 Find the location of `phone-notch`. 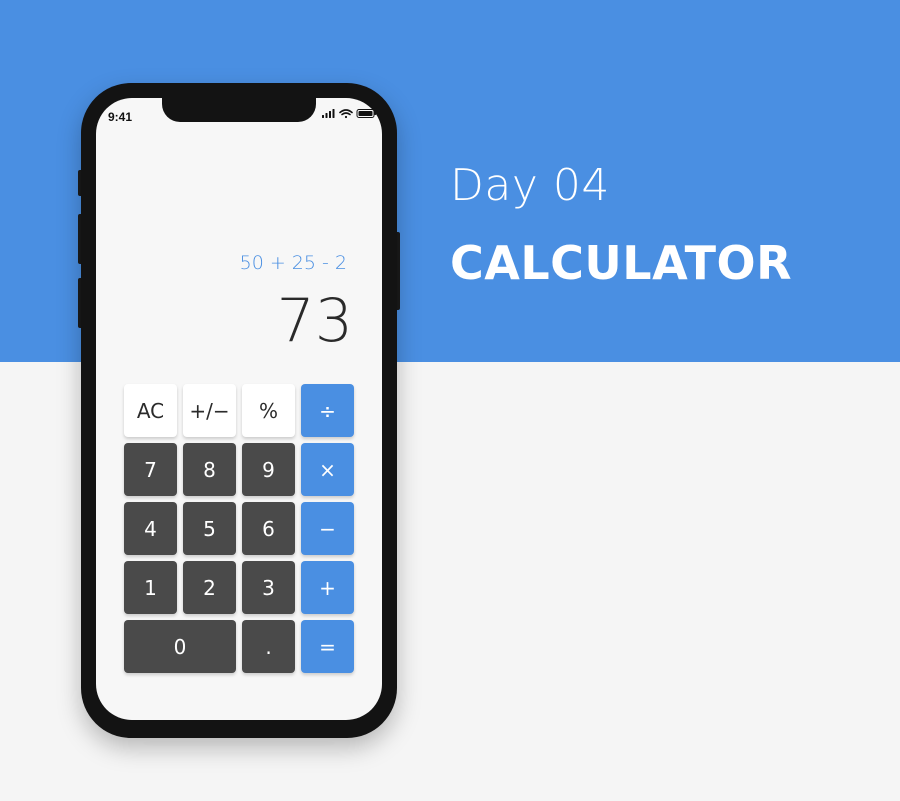

phone-notch is located at coordinates (239, 109).